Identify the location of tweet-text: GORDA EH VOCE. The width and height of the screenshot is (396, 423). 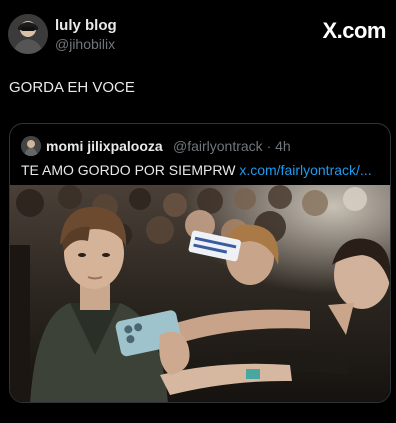
(72, 87).